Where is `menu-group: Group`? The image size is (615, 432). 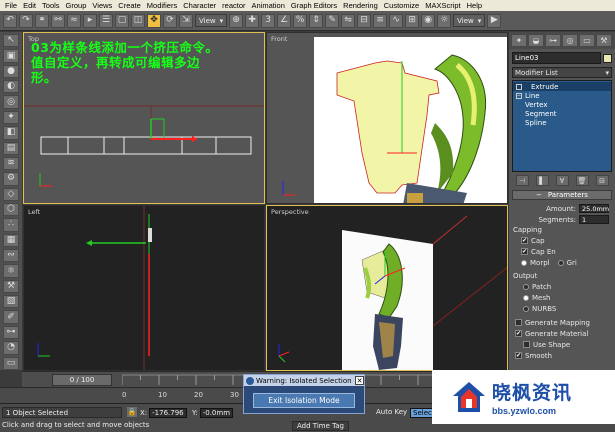 menu-group: Group is located at coordinates (76, 5).